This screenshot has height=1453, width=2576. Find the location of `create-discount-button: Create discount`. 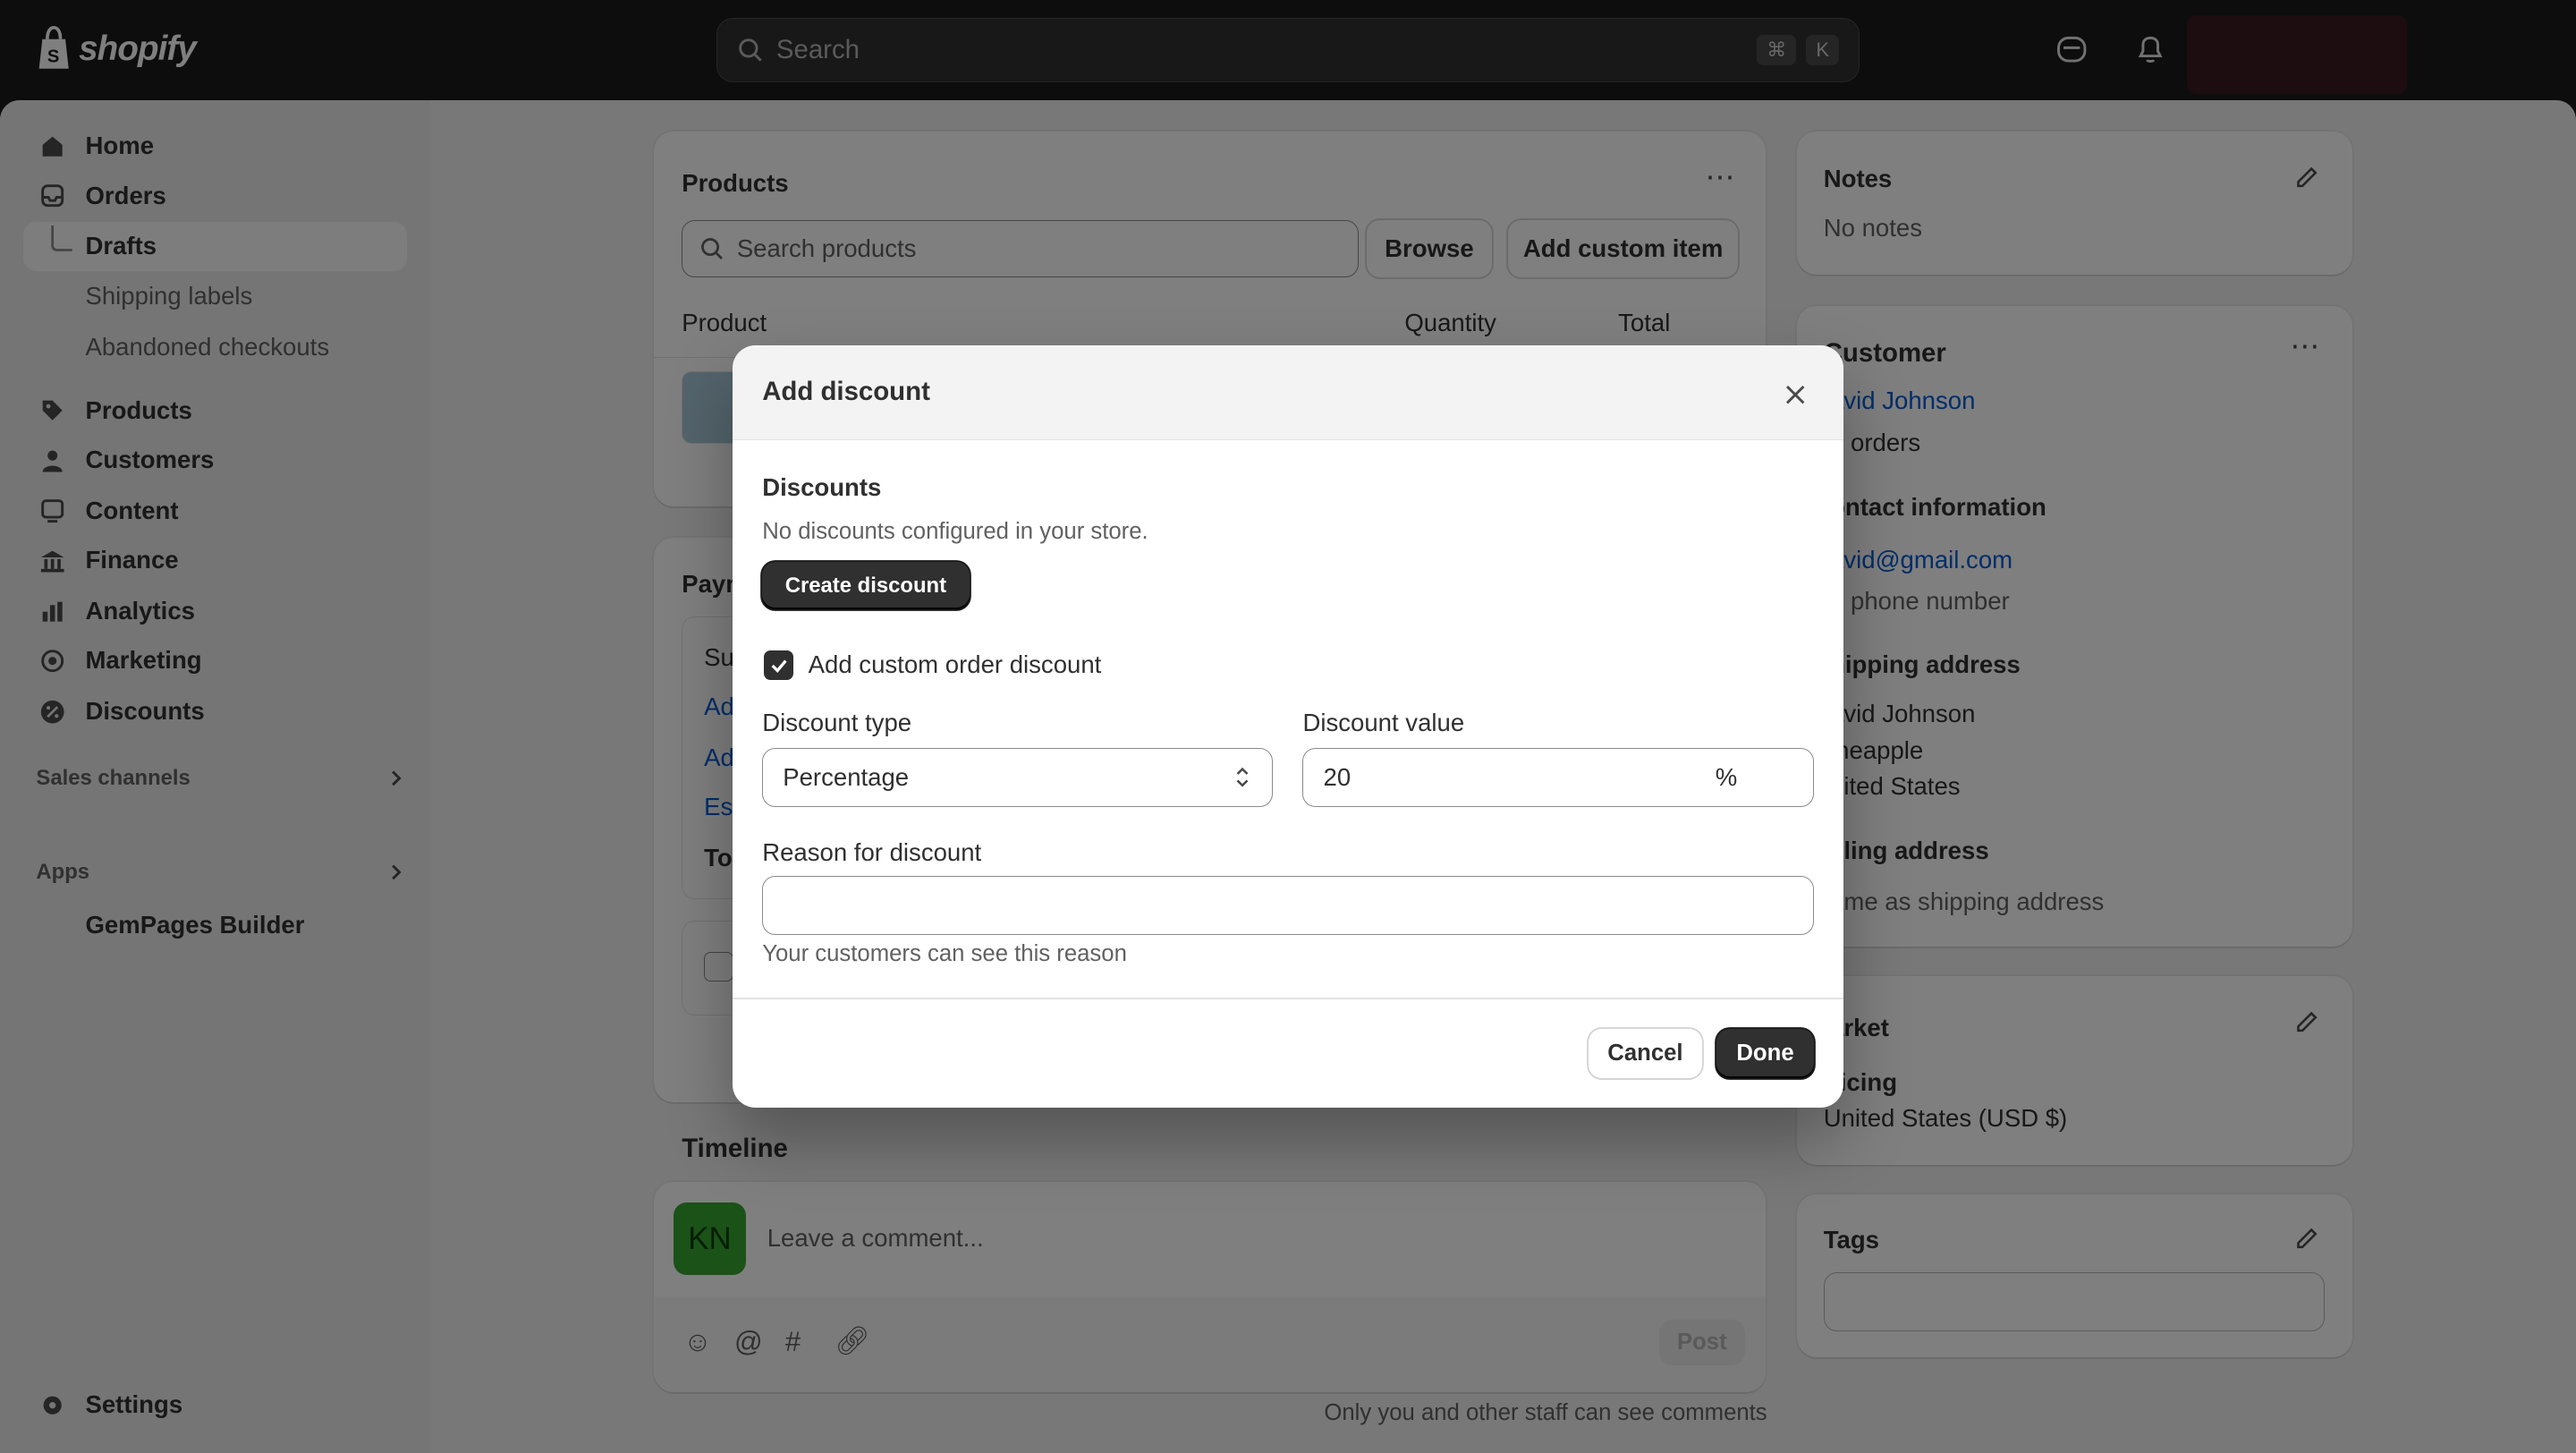

create-discount-button: Create discount is located at coordinates (866, 586).